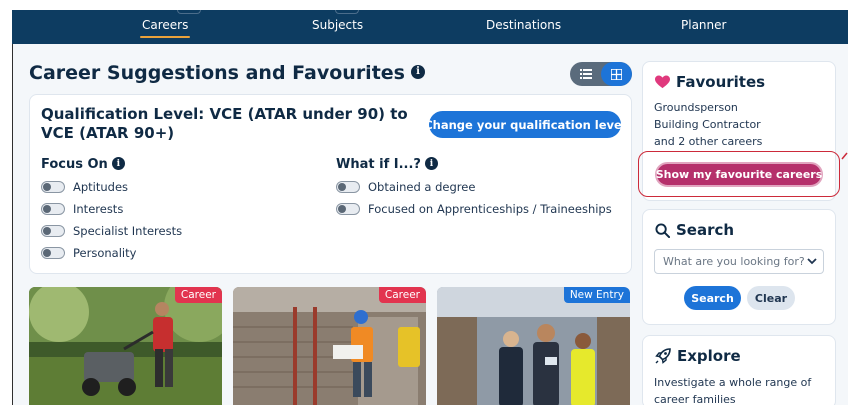 The image size is (848, 405). I want to click on favourite-item: Building Contractor, so click(707, 124).